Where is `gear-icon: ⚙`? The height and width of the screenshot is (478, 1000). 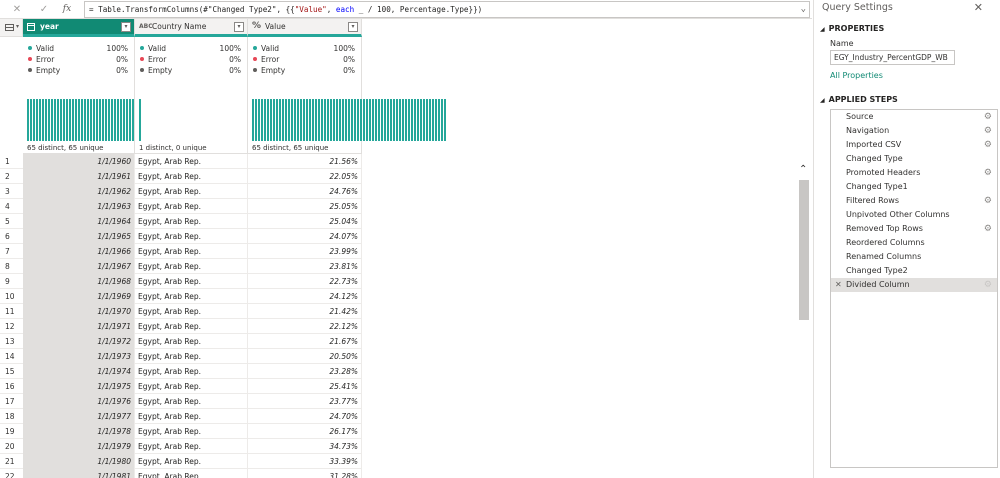
gear-icon: ⚙ is located at coordinates (988, 117).